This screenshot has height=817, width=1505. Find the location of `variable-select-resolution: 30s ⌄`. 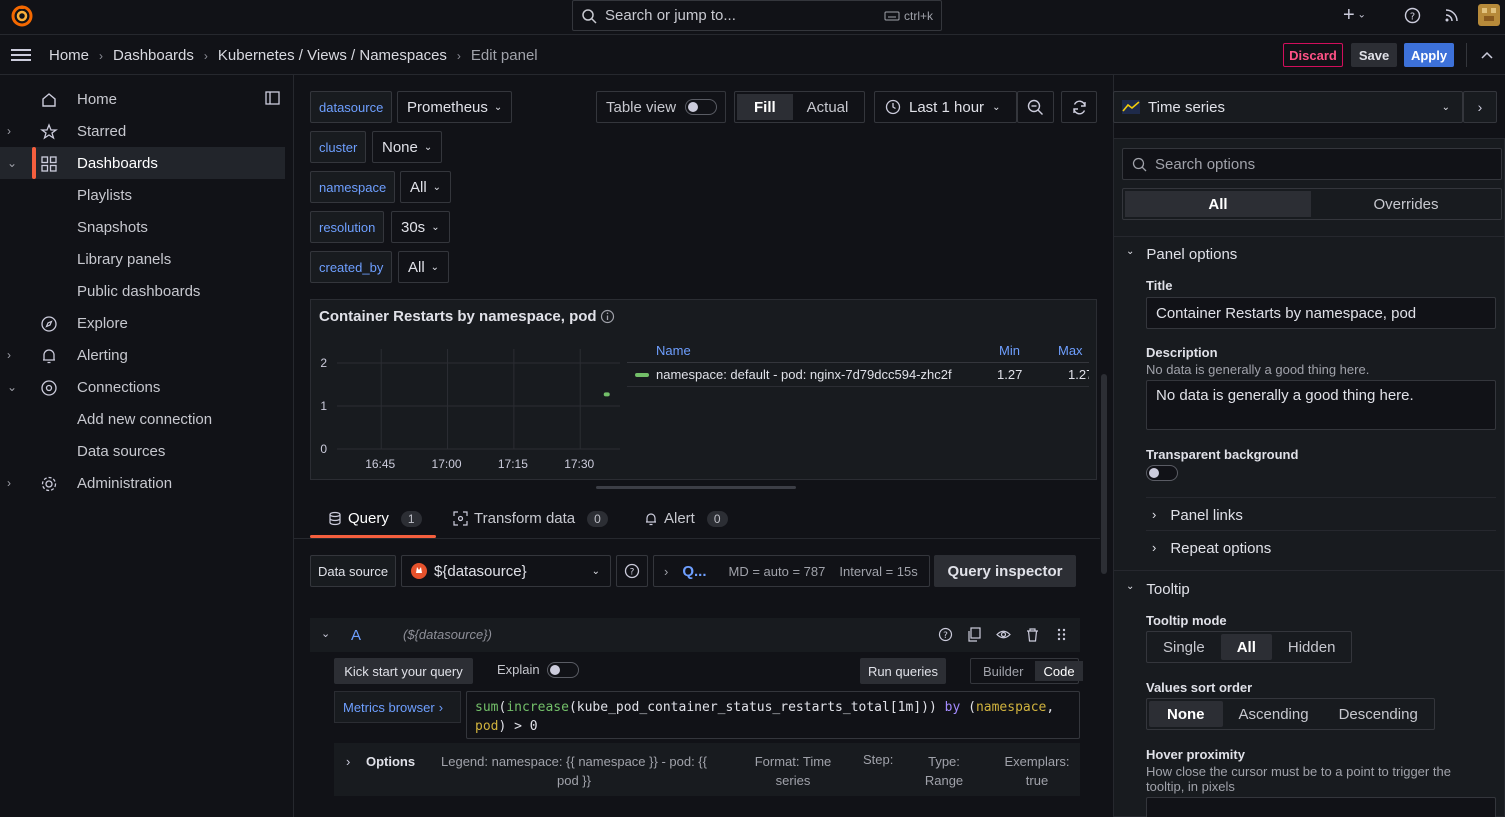

variable-select-resolution: 30s ⌄ is located at coordinates (420, 227).